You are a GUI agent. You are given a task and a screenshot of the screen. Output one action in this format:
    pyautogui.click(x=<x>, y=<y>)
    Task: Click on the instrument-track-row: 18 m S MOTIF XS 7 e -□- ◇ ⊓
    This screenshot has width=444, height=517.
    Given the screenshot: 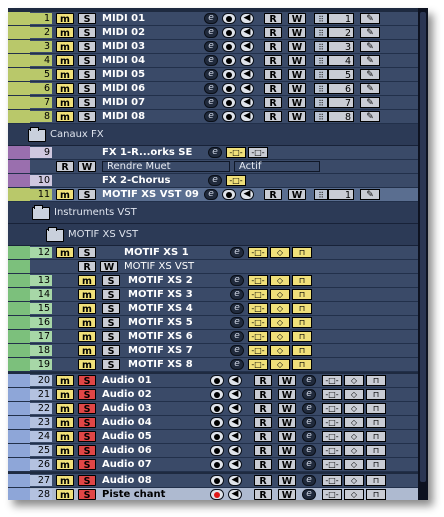 What is the action you would take?
    pyautogui.click(x=213, y=351)
    